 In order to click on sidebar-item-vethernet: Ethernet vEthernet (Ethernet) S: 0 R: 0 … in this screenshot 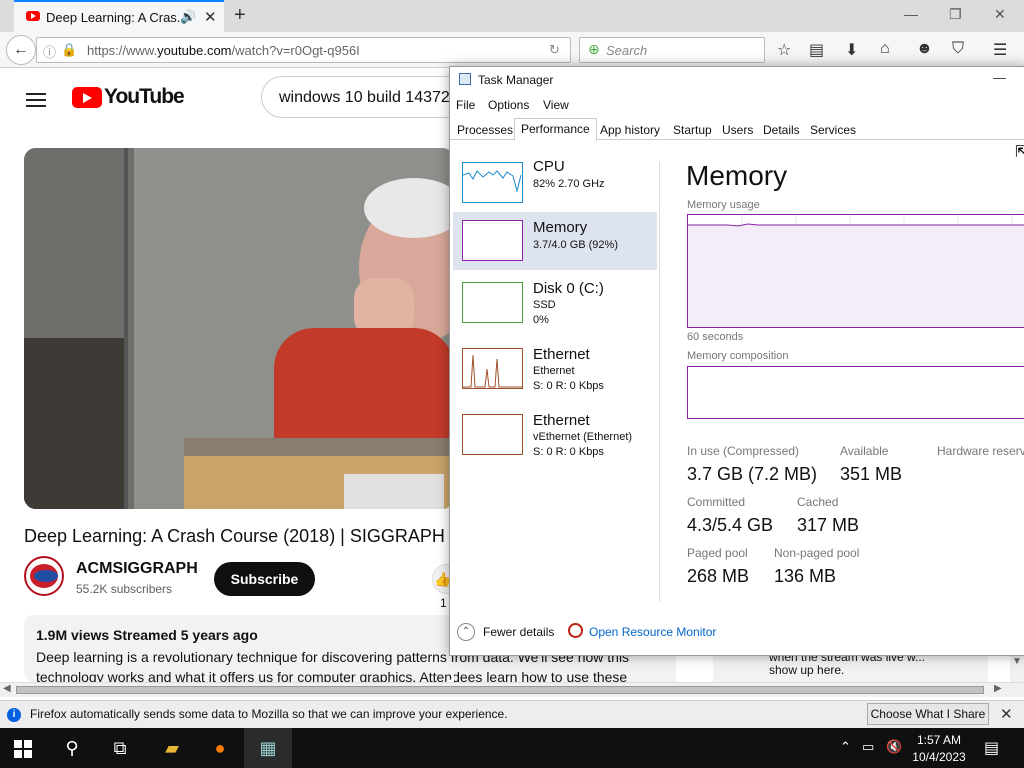, I will do `click(555, 439)`.